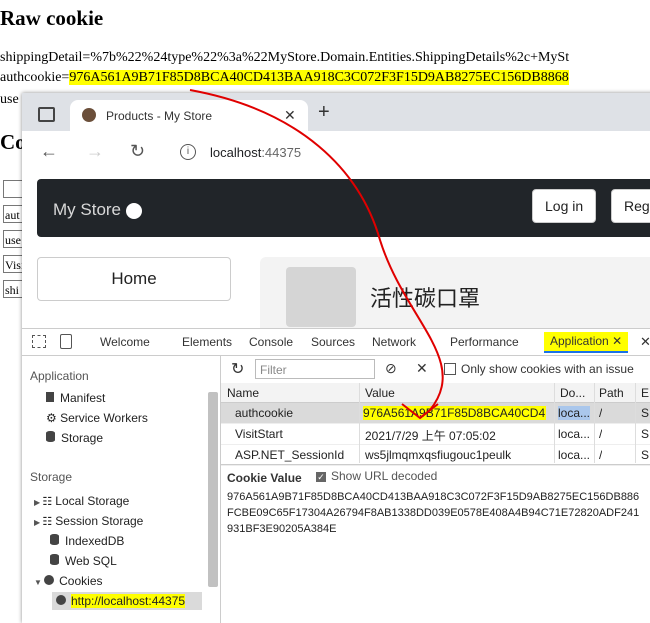 This screenshot has width=650, height=623. What do you see at coordinates (125, 342) in the screenshot?
I see `tab-welcome: Welcome` at bounding box center [125, 342].